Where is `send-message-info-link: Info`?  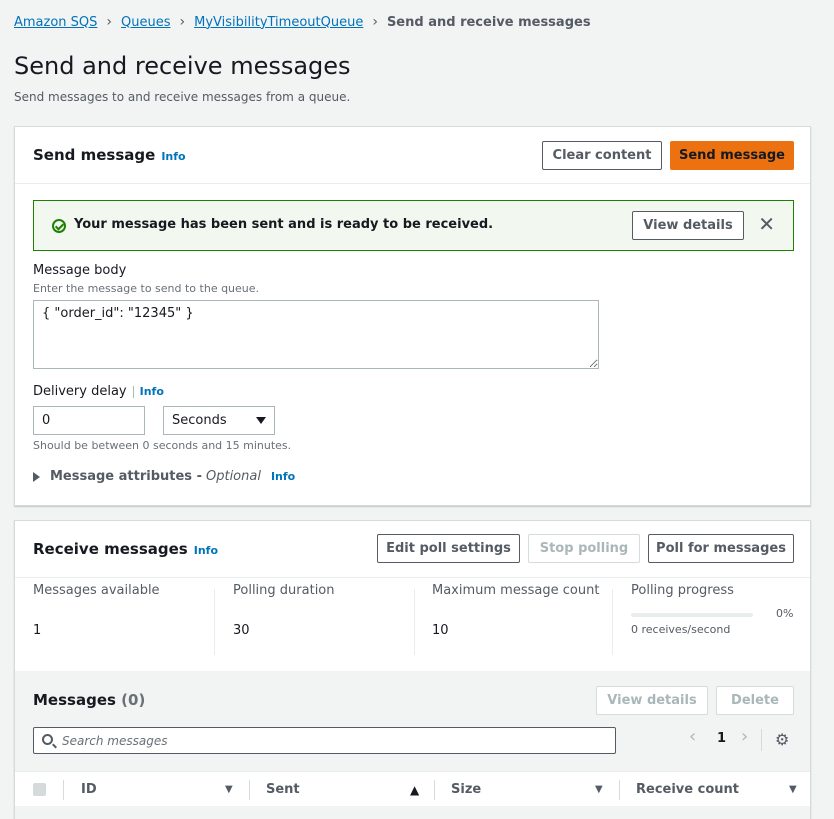
send-message-info-link: Info is located at coordinates (173, 156).